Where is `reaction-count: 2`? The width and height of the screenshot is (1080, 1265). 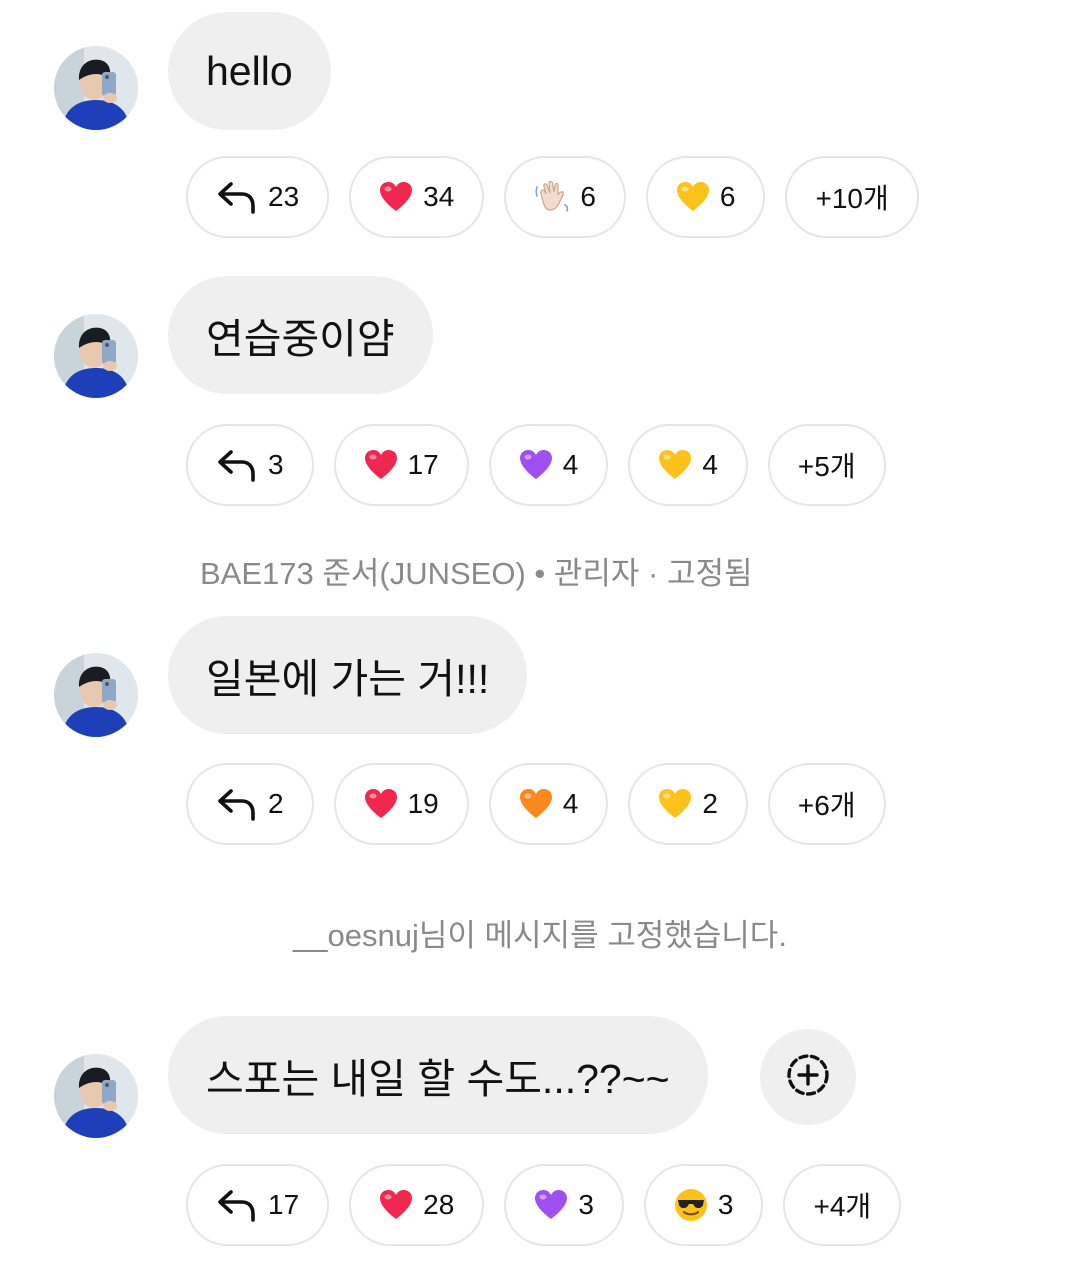
reaction-count: 2 is located at coordinates (710, 803).